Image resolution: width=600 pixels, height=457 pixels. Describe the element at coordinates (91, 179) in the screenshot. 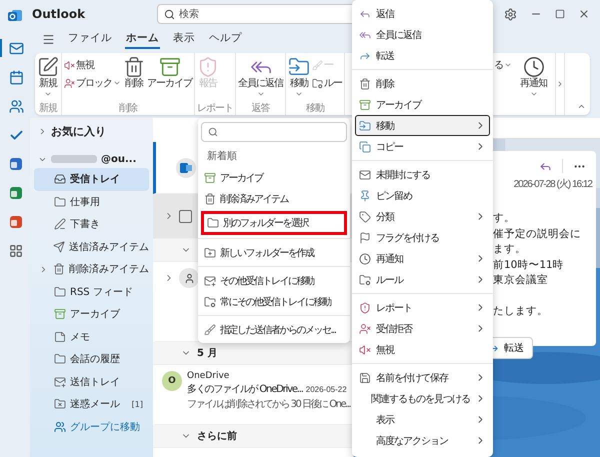

I see `folder-item: 受信トレイ` at that location.